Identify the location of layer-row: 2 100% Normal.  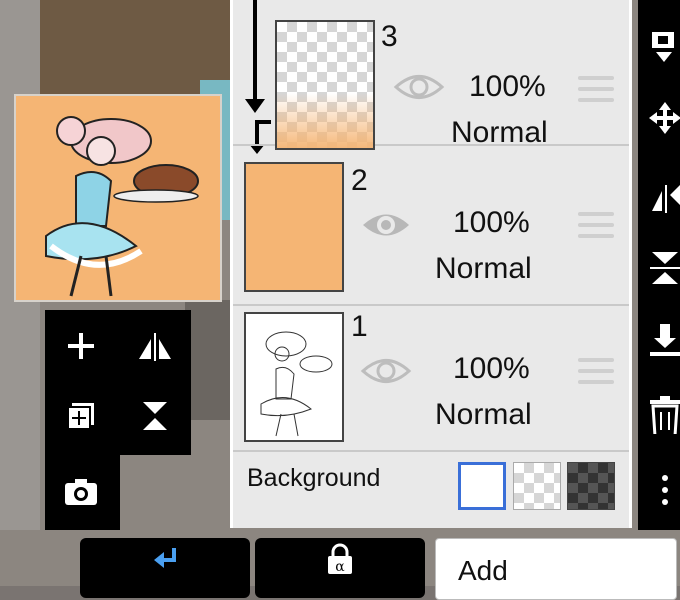
(431, 233).